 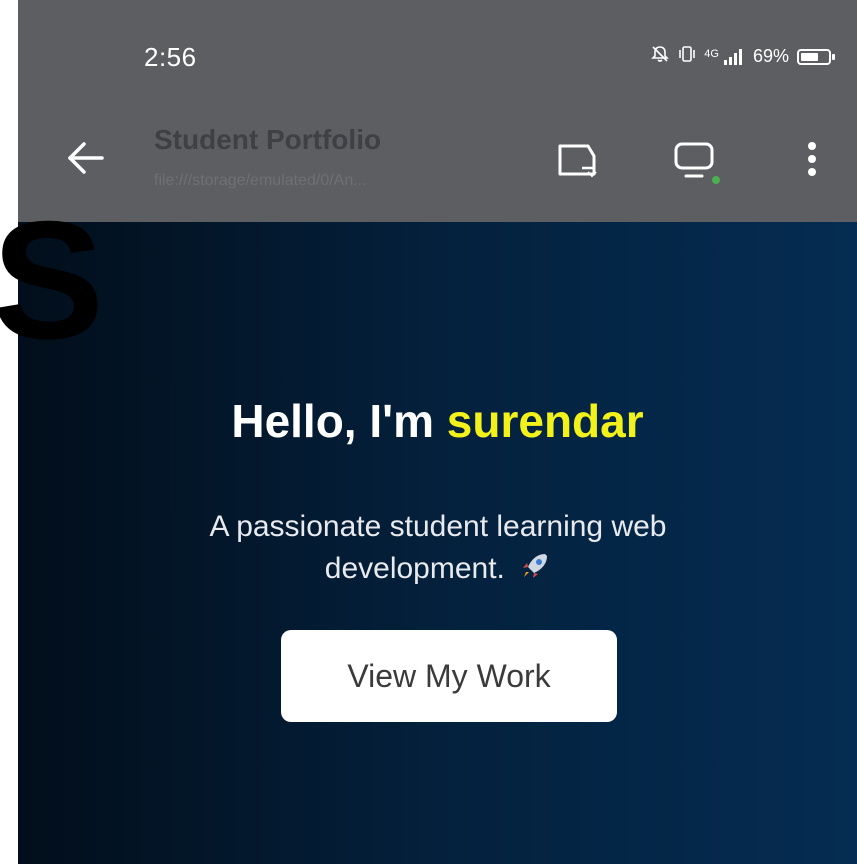 I want to click on status-icons: 4G 69%, so click(x=742, y=56).